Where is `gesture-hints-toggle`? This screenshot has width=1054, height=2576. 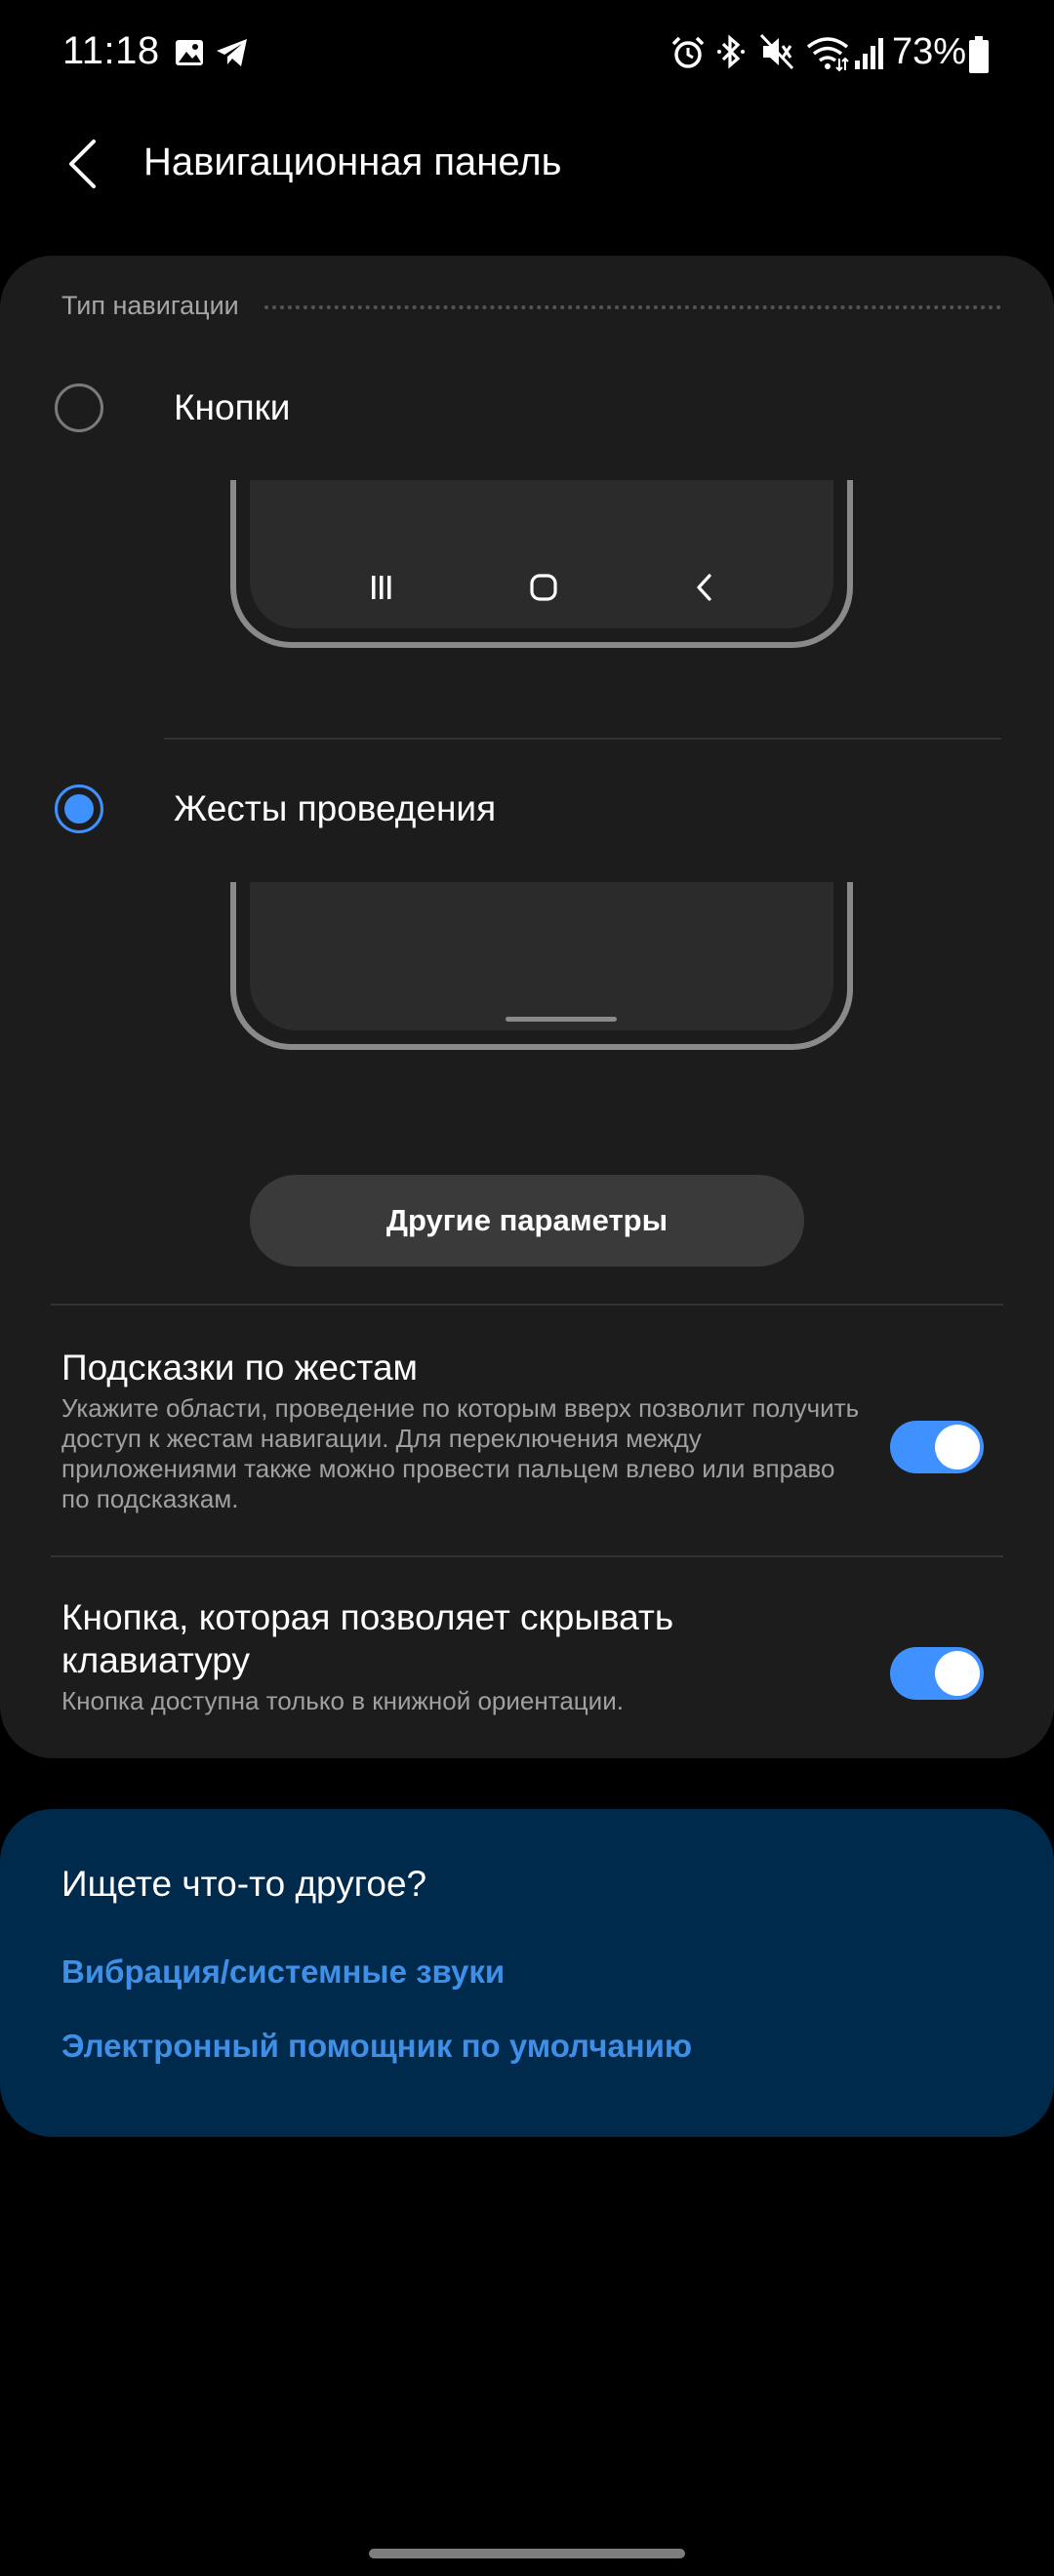
gesture-hints-toggle is located at coordinates (937, 1447).